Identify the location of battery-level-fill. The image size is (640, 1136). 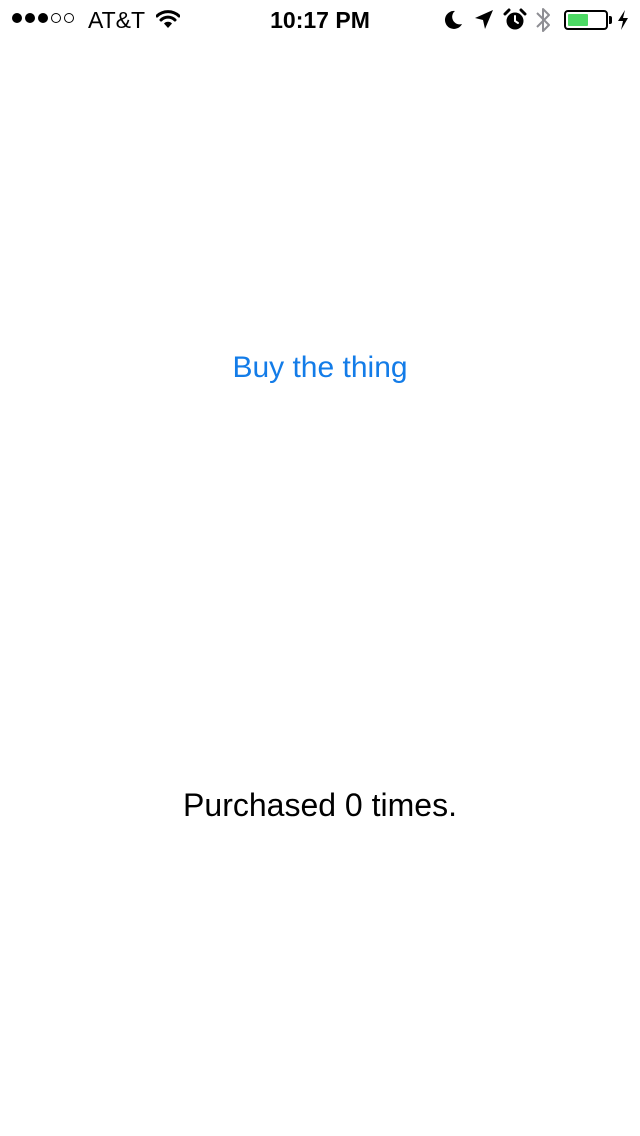
(578, 20).